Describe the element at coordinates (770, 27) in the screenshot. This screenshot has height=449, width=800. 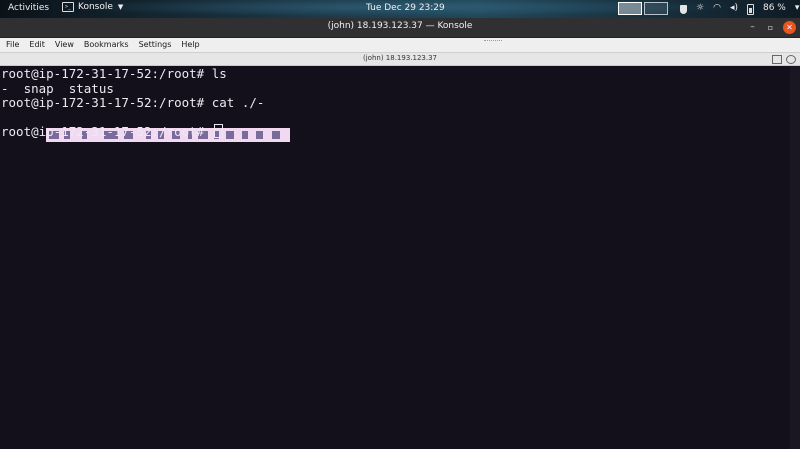
I see `maximize-button: ▫` at that location.